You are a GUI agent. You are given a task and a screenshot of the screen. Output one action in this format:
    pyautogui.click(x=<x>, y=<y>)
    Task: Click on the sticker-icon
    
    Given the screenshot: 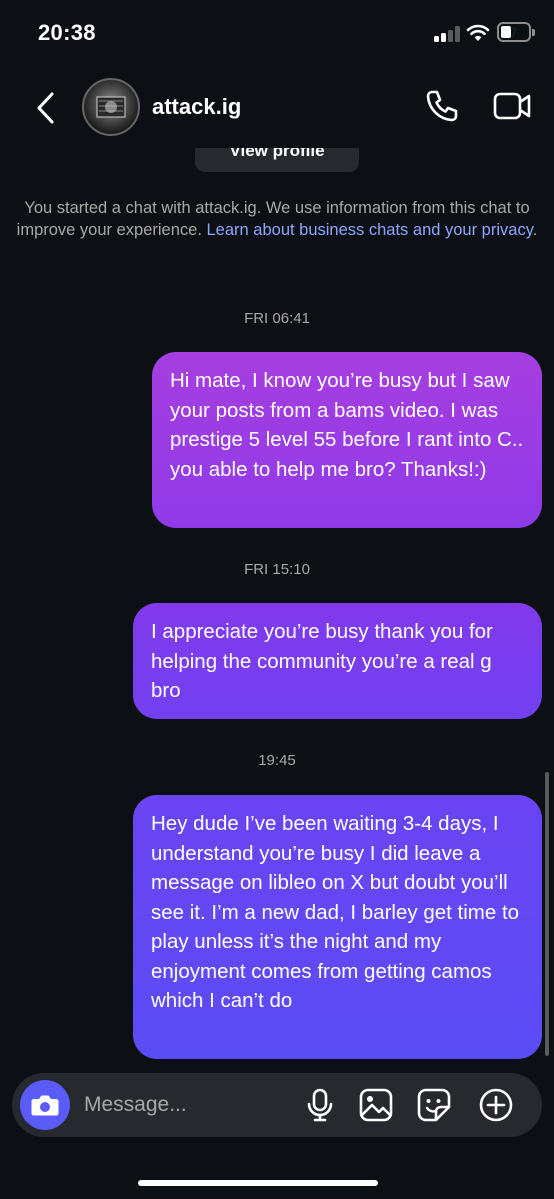 What is the action you would take?
    pyautogui.click(x=434, y=1105)
    